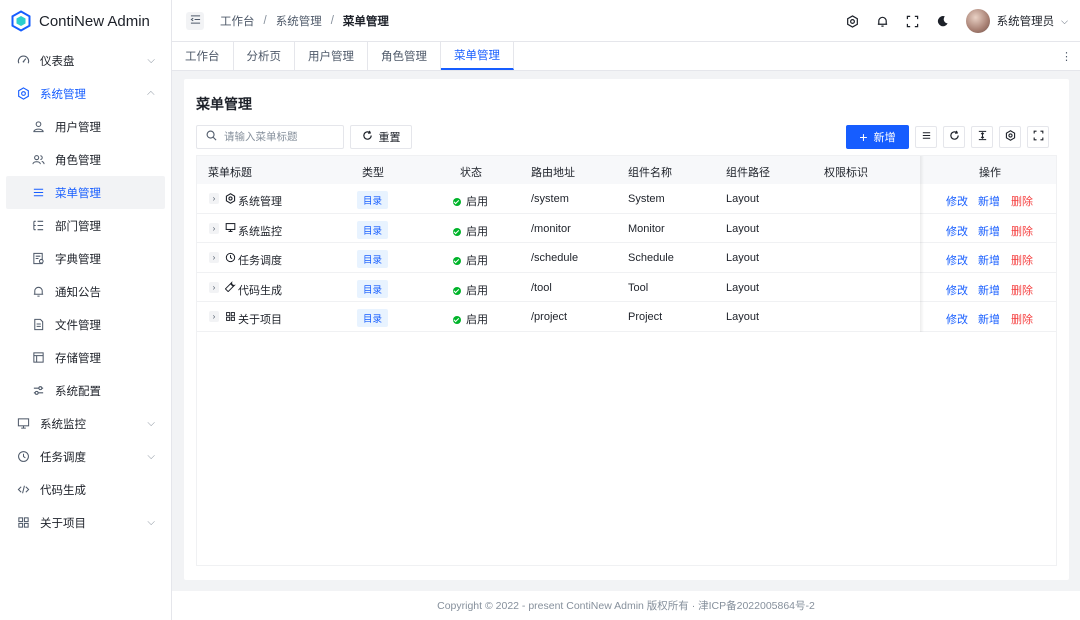  Describe the element at coordinates (85, 126) in the screenshot. I see `sidebar-item-users: 用户管理` at that location.